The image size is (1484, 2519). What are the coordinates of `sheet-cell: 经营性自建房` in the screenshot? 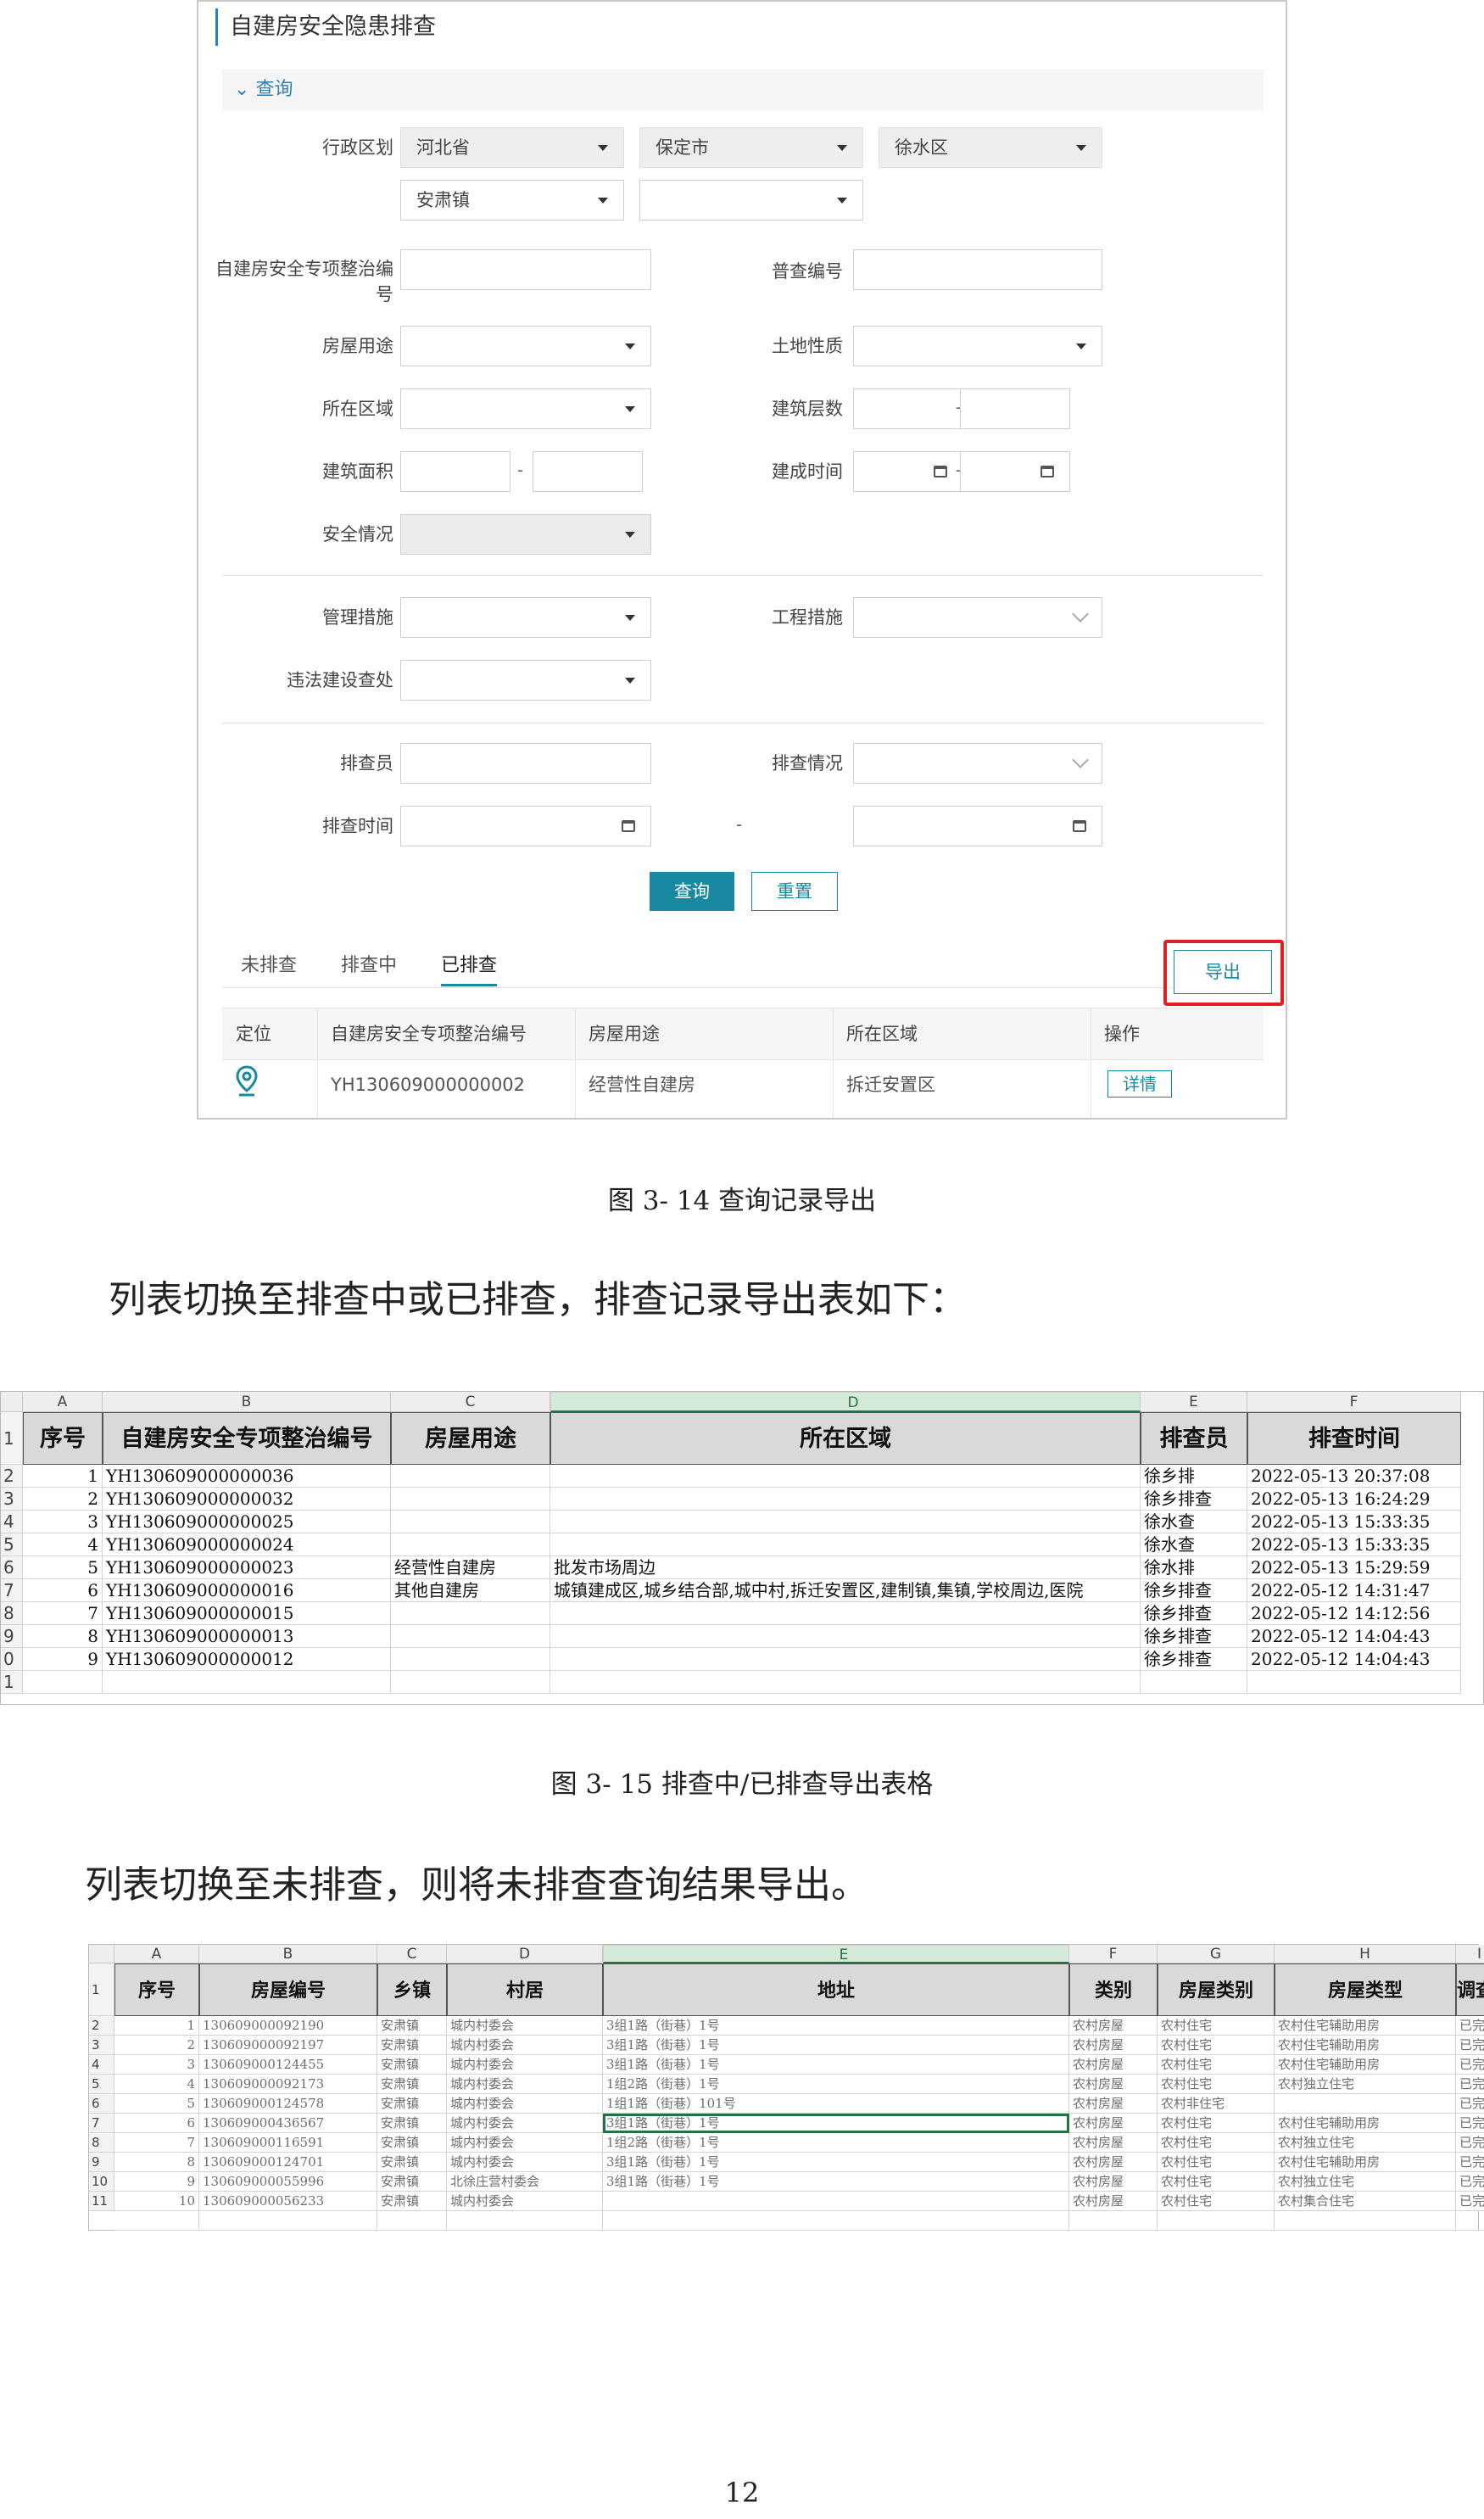 It's located at (471, 1567).